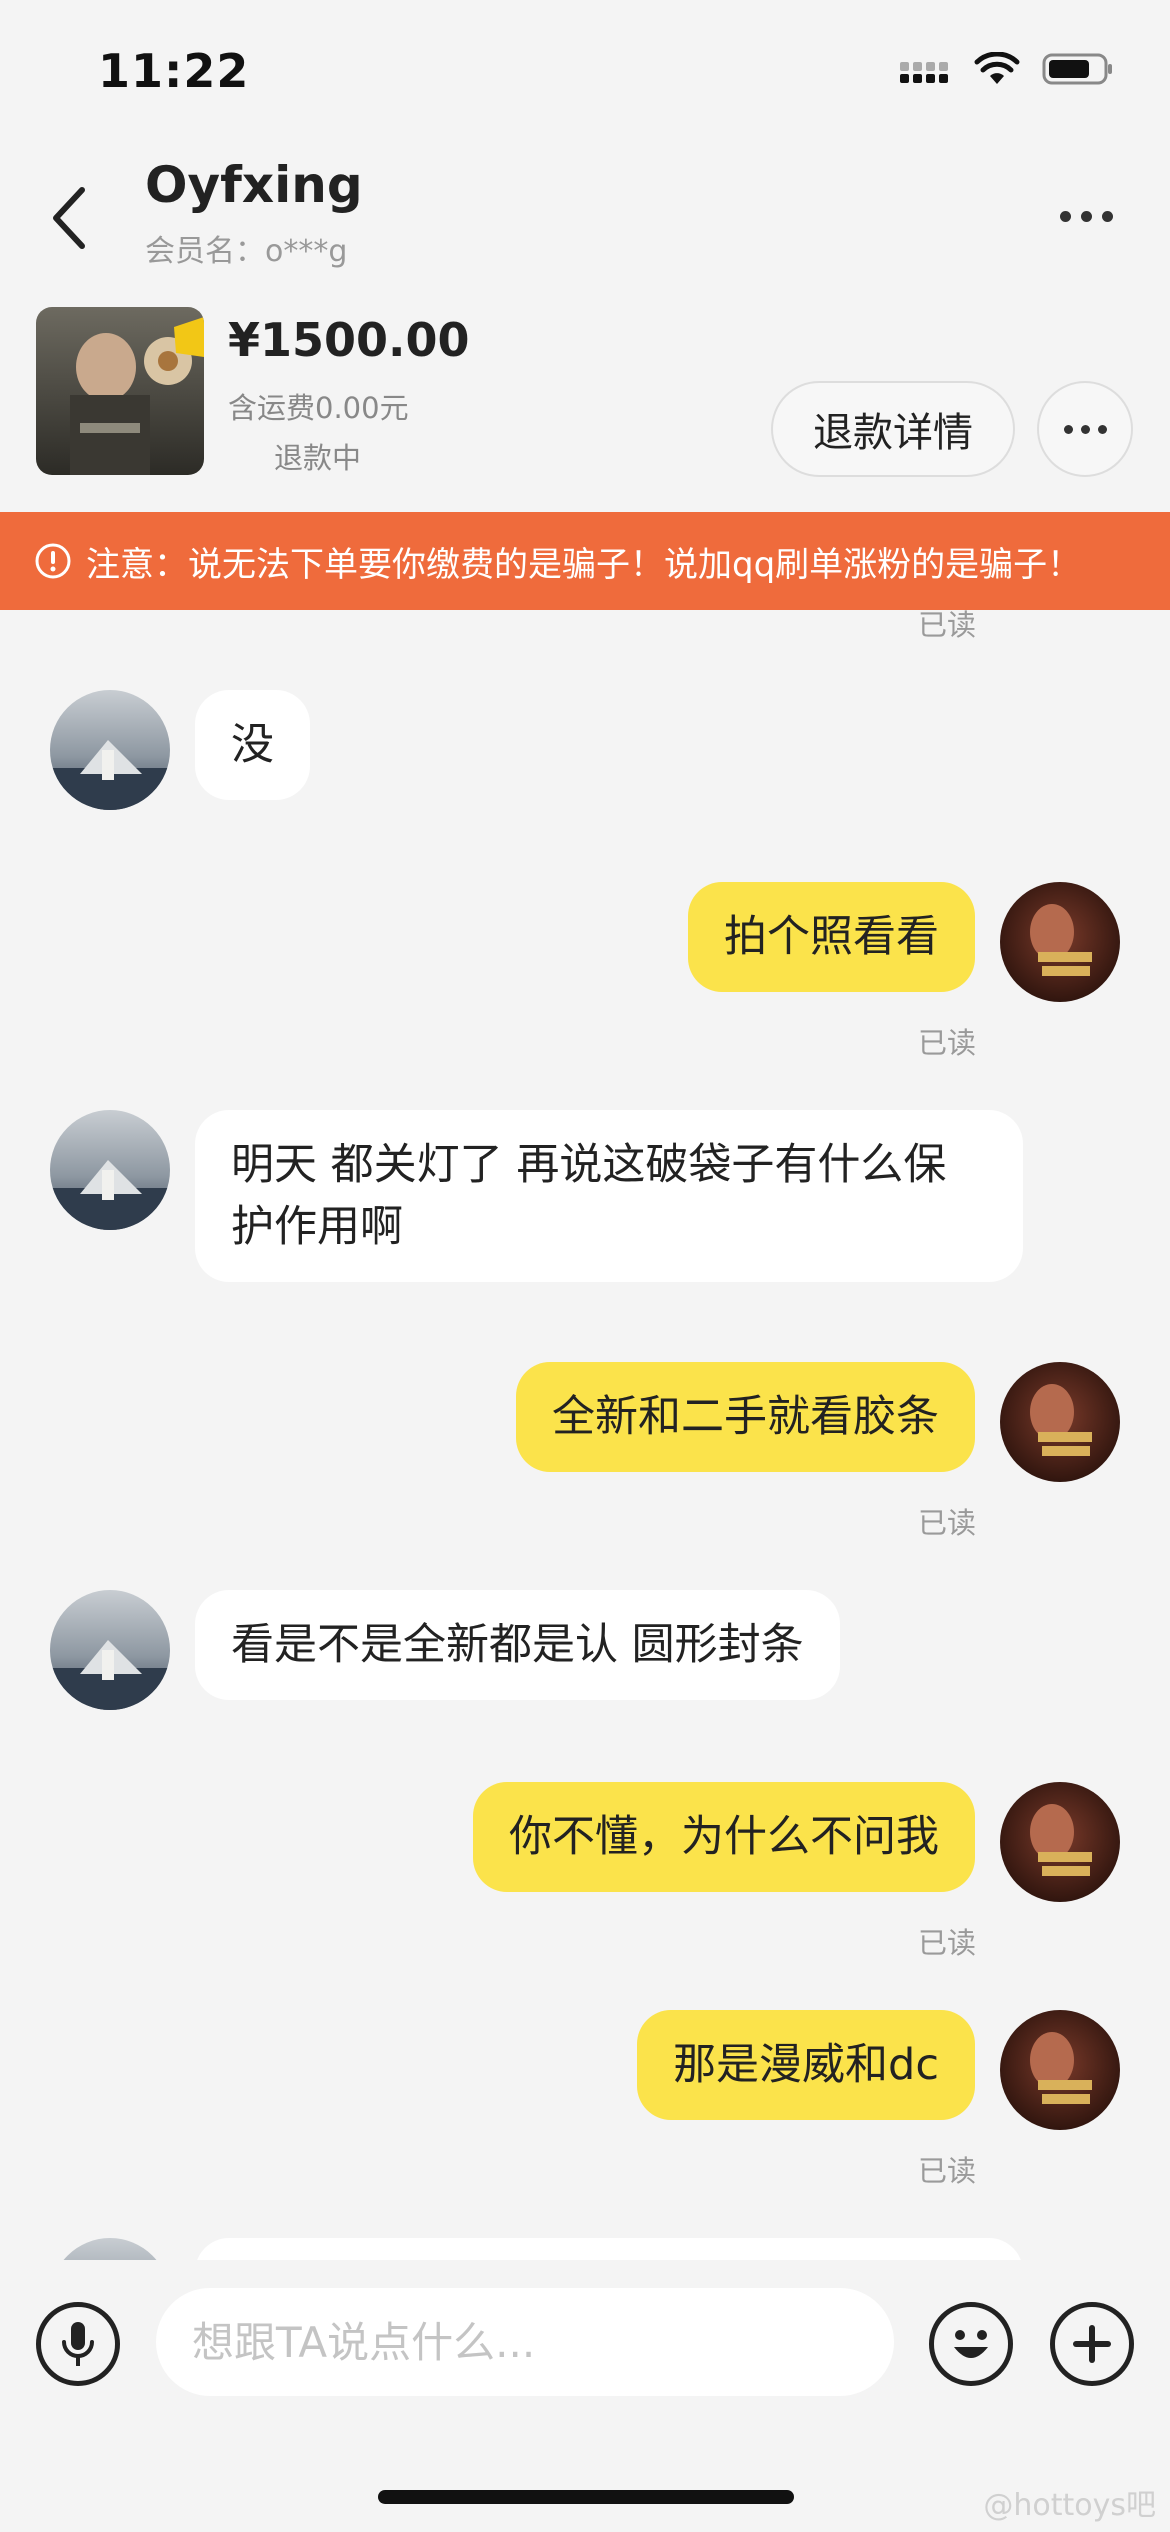 This screenshot has width=1170, height=2532. What do you see at coordinates (349, 340) in the screenshot?
I see `product-price: ¥1500.00` at bounding box center [349, 340].